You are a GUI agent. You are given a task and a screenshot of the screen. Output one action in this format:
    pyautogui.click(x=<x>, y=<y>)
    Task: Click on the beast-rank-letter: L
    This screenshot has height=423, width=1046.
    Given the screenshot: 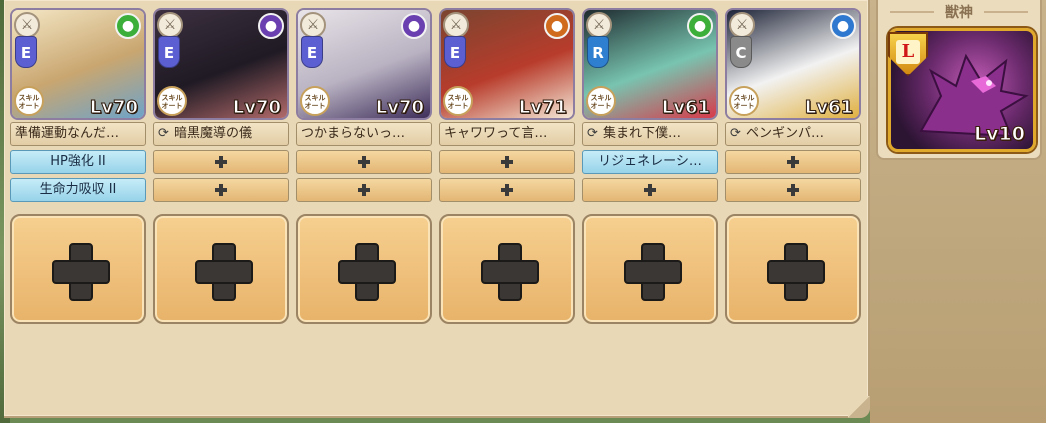 What is the action you would take?
    pyautogui.click(x=908, y=52)
    